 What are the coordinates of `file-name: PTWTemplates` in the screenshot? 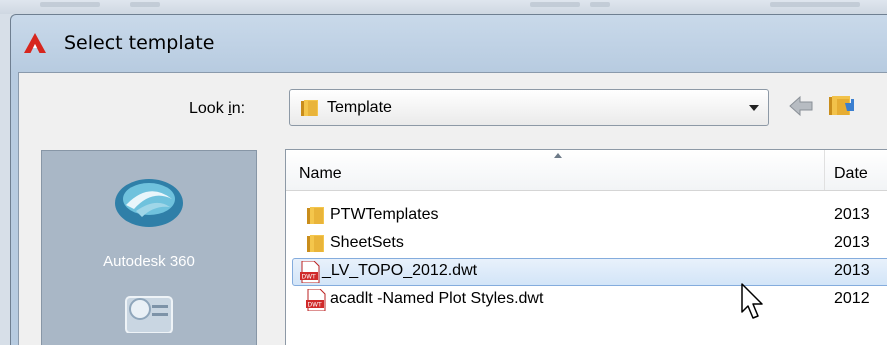 It's located at (384, 214).